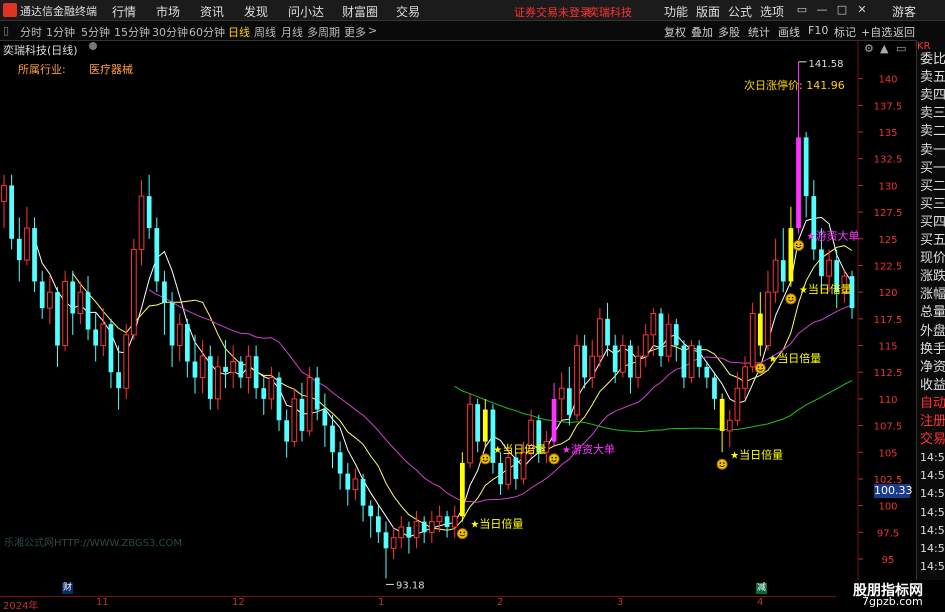 The height and width of the screenshot is (612, 945). What do you see at coordinates (740, 11) in the screenshot?
I see `menu-gongshi: 公式` at bounding box center [740, 11].